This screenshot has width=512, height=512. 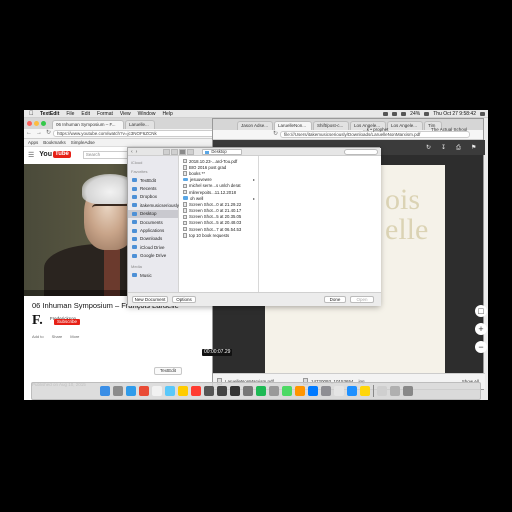 What do you see at coordinates (449, 129) in the screenshot?
I see `pdf-bookmark-actual-school: The Actual School` at bounding box center [449, 129].